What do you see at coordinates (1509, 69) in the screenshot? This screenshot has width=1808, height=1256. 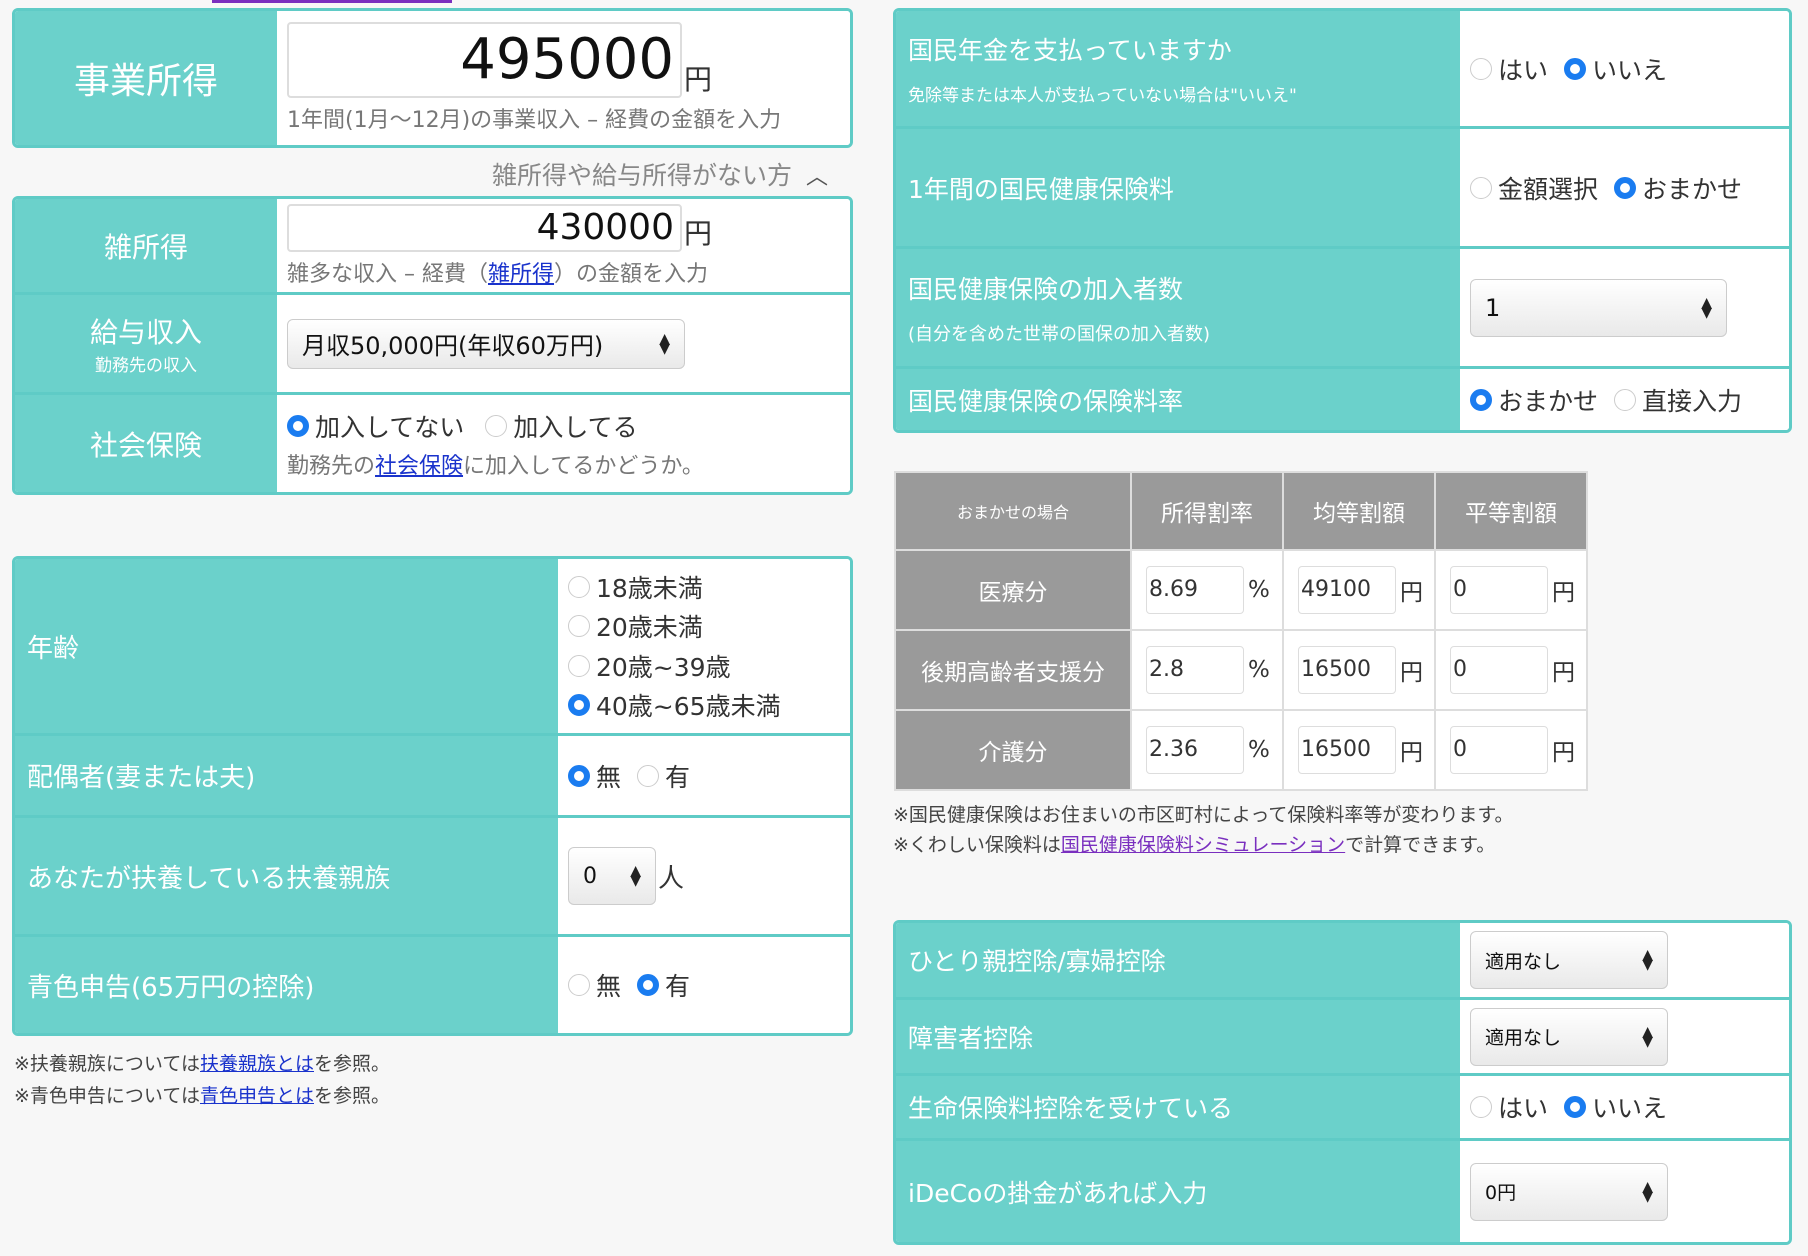 I see `pension-yes-radio: はい` at bounding box center [1509, 69].